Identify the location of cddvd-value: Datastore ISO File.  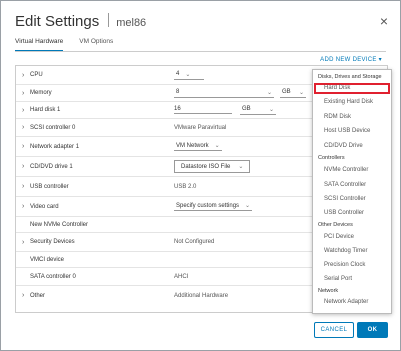
(206, 166).